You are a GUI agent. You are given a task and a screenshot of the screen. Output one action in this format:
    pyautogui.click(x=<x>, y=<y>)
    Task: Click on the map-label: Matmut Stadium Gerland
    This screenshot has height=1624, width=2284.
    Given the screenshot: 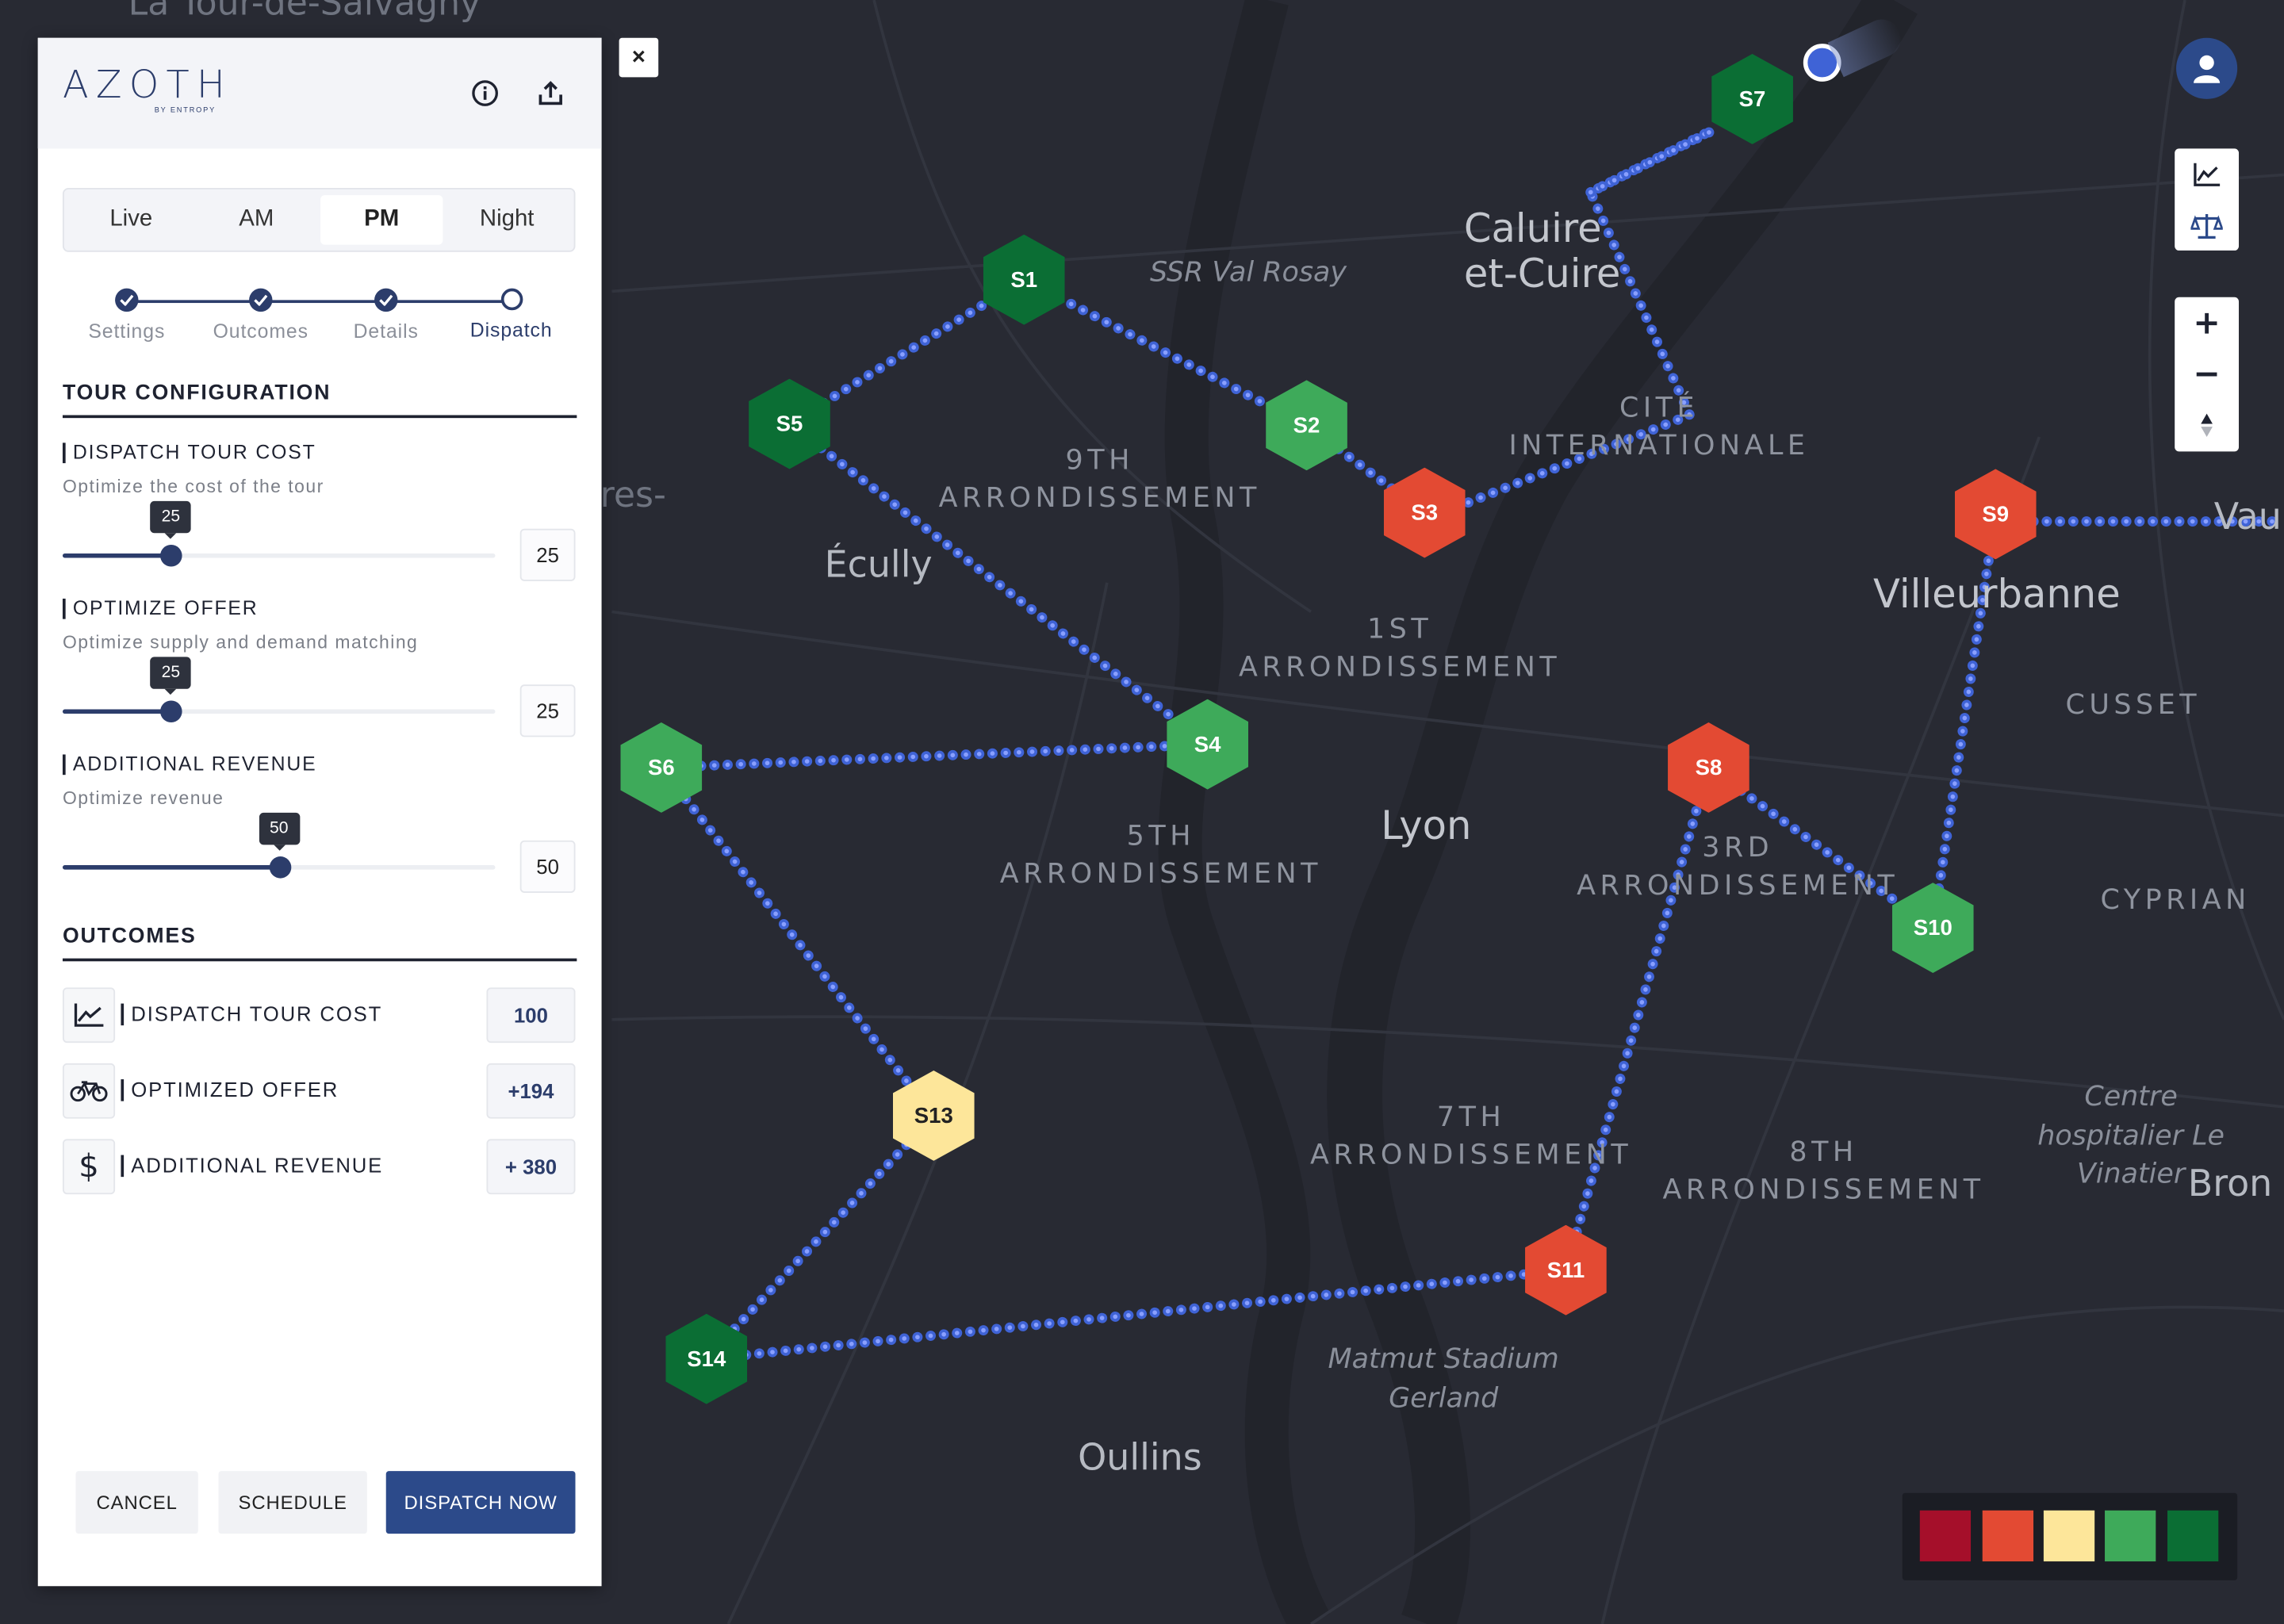 What is the action you would take?
    pyautogui.click(x=1443, y=1378)
    